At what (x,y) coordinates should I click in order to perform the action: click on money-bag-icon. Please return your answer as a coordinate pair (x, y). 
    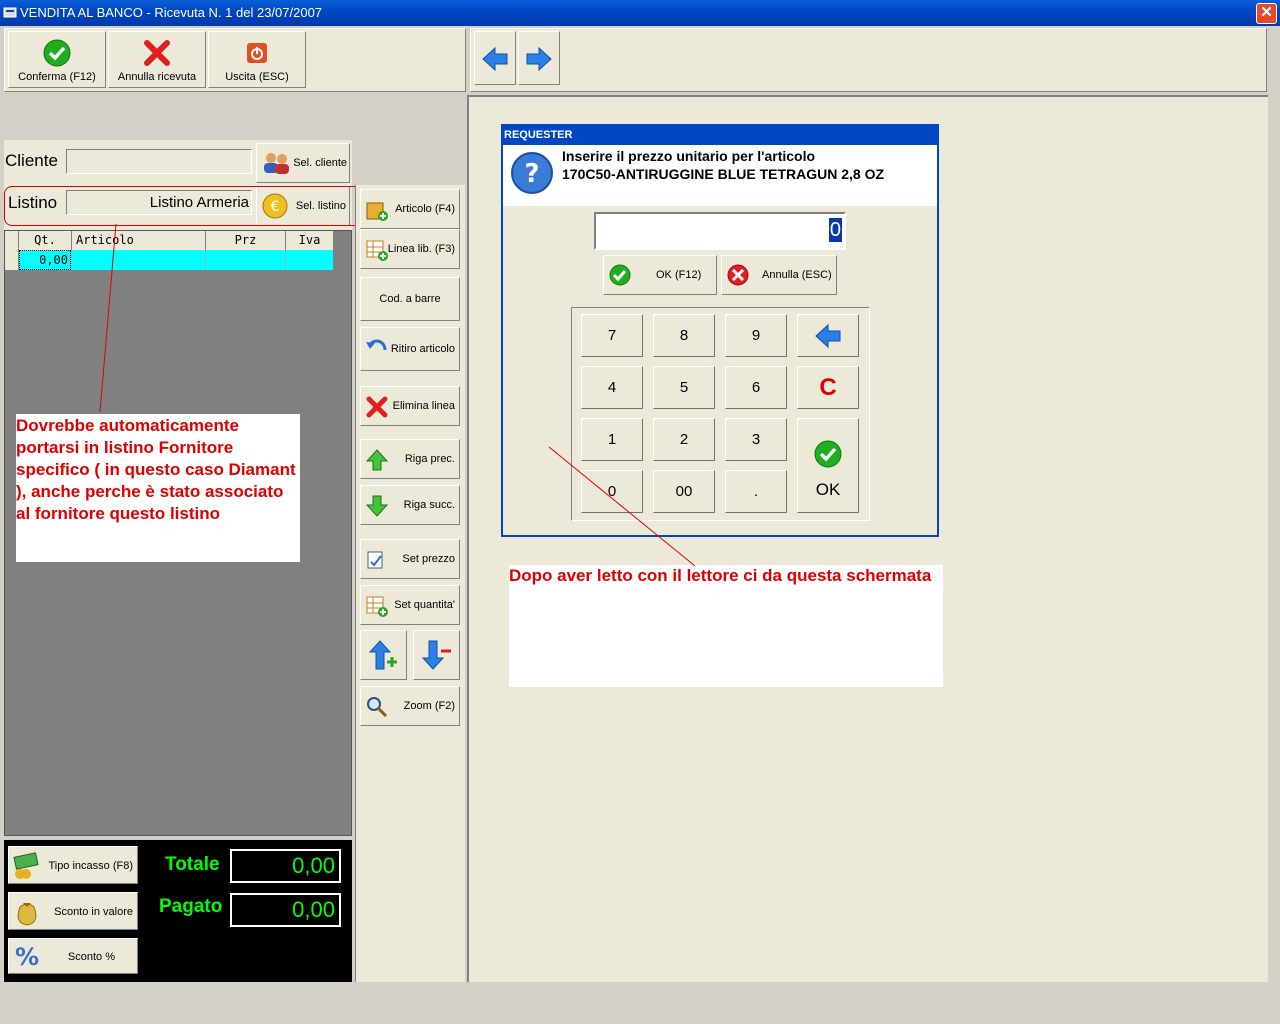
    Looking at the image, I should click on (27, 914).